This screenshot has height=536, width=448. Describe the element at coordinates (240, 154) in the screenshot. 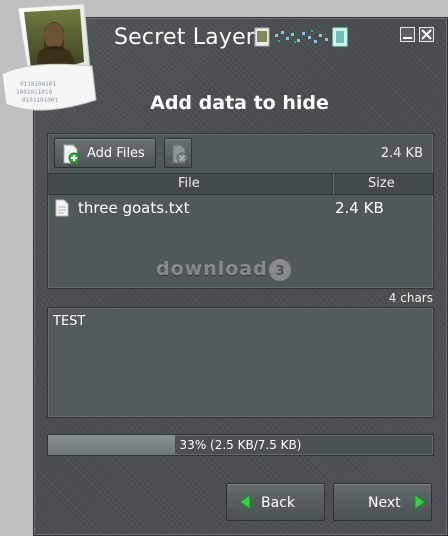

I see `file-toolbar: Add Files 2.4 KB` at that location.